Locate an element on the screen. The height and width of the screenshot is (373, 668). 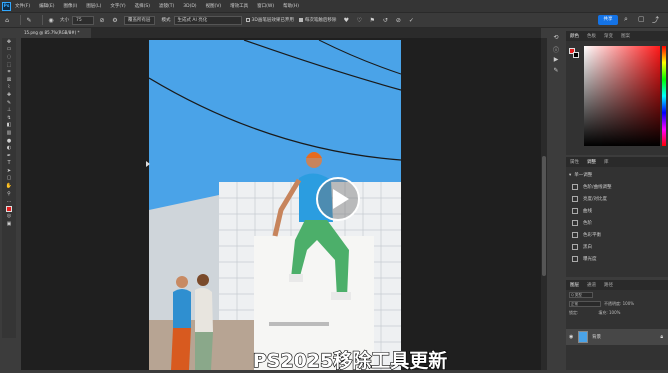
menu-filter: 滤镜(T) is located at coordinates (166, 6).